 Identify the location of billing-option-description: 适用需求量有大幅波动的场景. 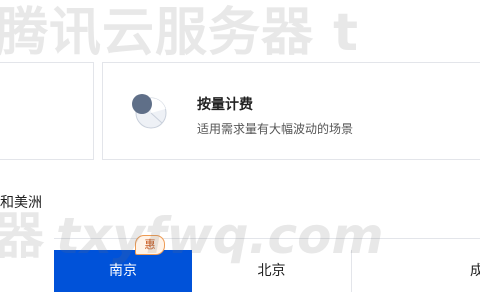
(275, 129).